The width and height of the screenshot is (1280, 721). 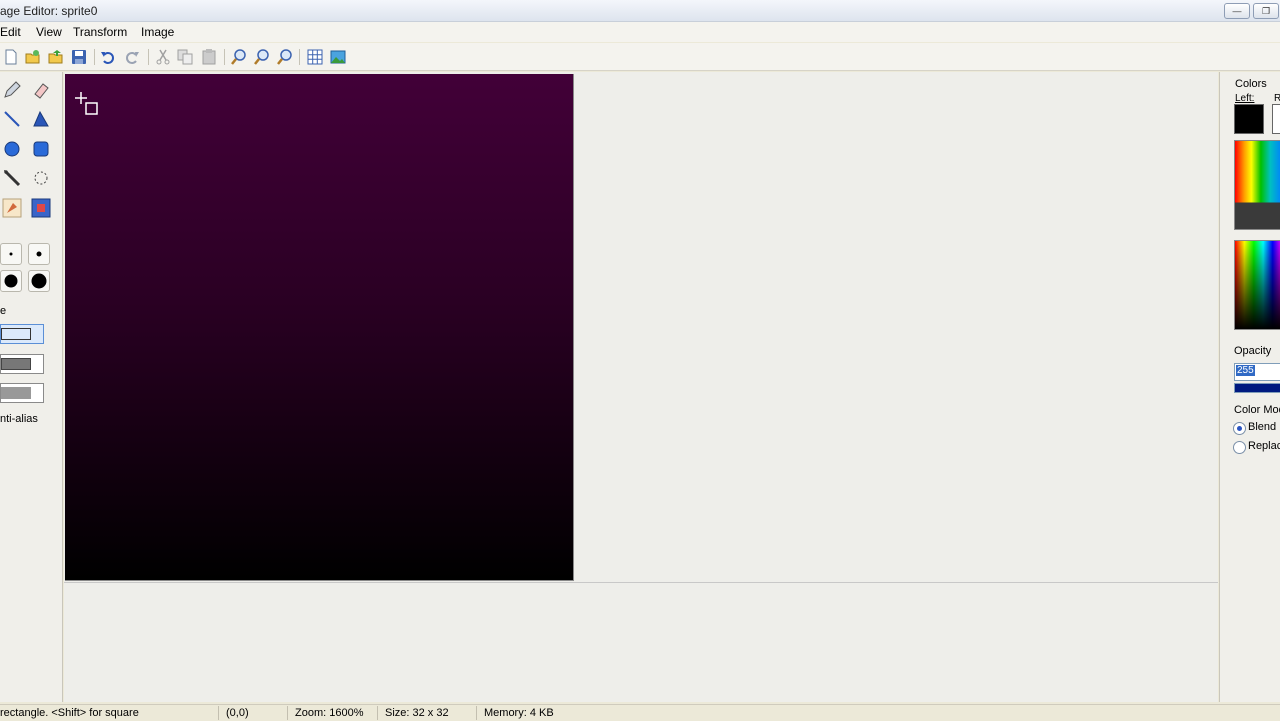 What do you see at coordinates (12, 90) in the screenshot?
I see `pencil-icon` at bounding box center [12, 90].